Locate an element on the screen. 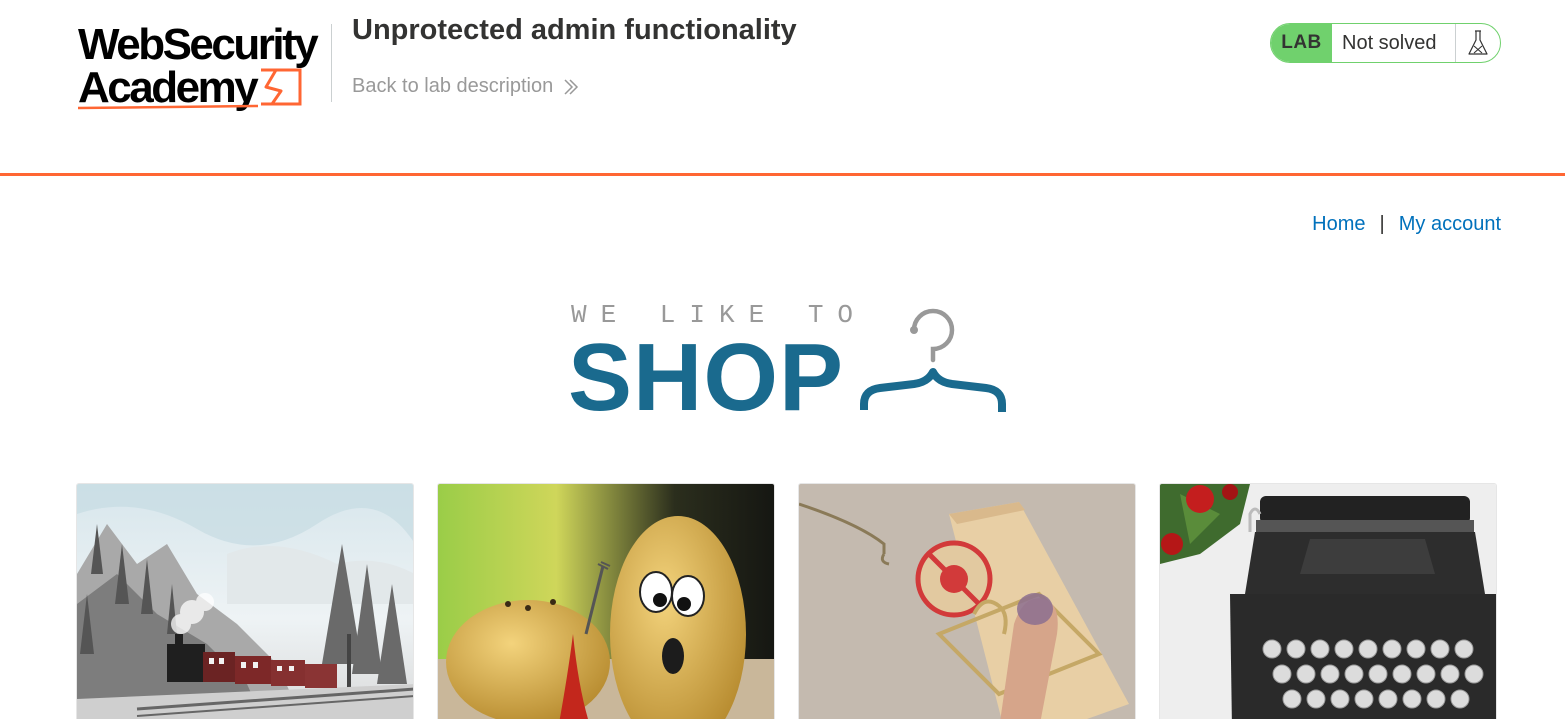  my-account-link: My account is located at coordinates (1450, 224).